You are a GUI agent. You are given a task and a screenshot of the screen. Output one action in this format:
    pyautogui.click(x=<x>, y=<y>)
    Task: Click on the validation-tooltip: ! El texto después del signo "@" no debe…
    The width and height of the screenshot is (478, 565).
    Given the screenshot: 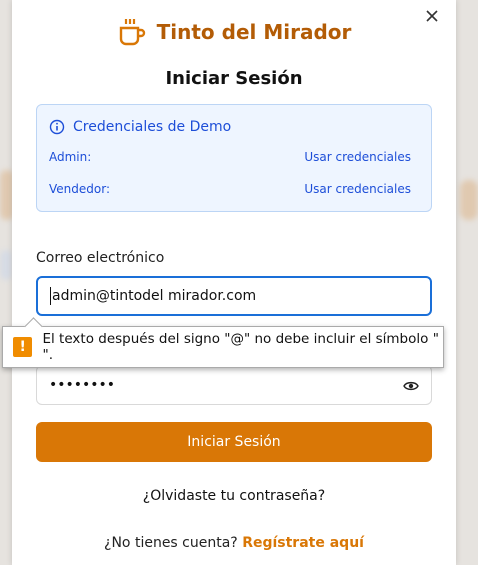 What is the action you would take?
    pyautogui.click(x=223, y=342)
    